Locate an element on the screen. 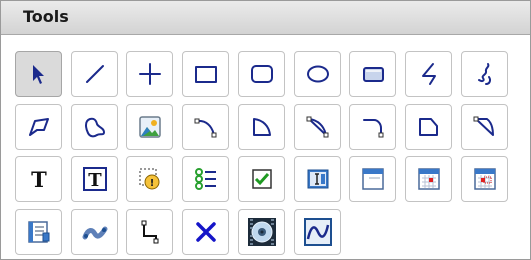 This screenshot has width=531, height=260. chord-icon is located at coordinates (261, 127).